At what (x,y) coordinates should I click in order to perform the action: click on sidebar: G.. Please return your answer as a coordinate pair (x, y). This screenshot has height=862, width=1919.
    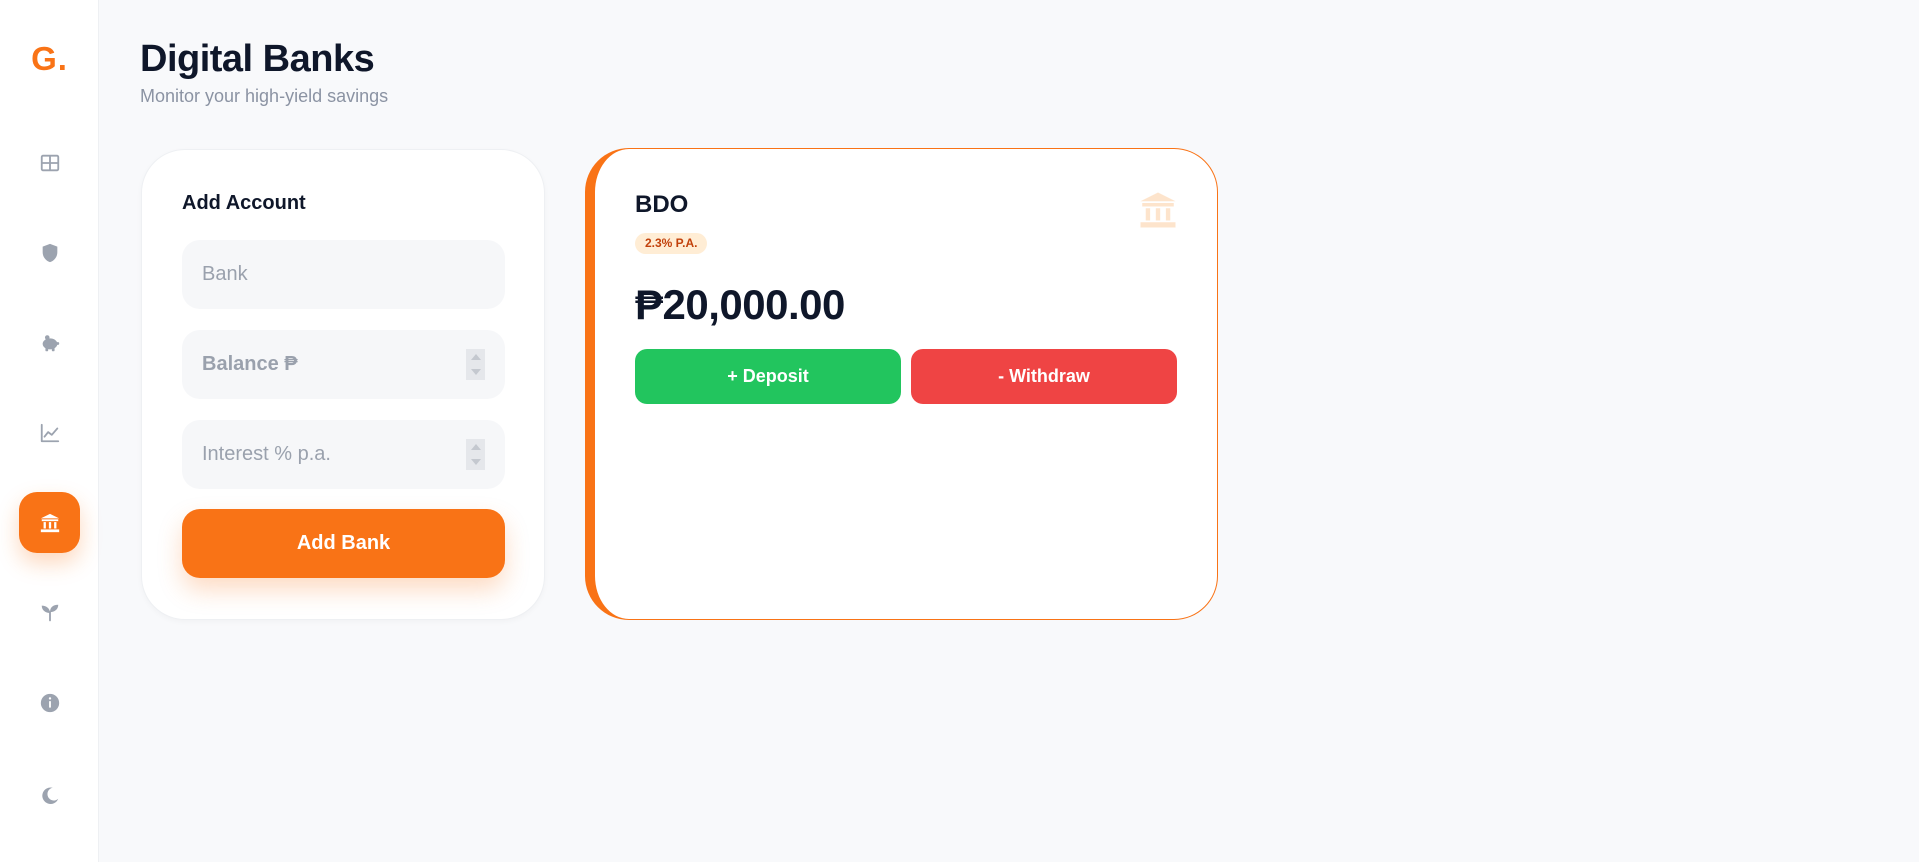
    Looking at the image, I should click on (49, 431).